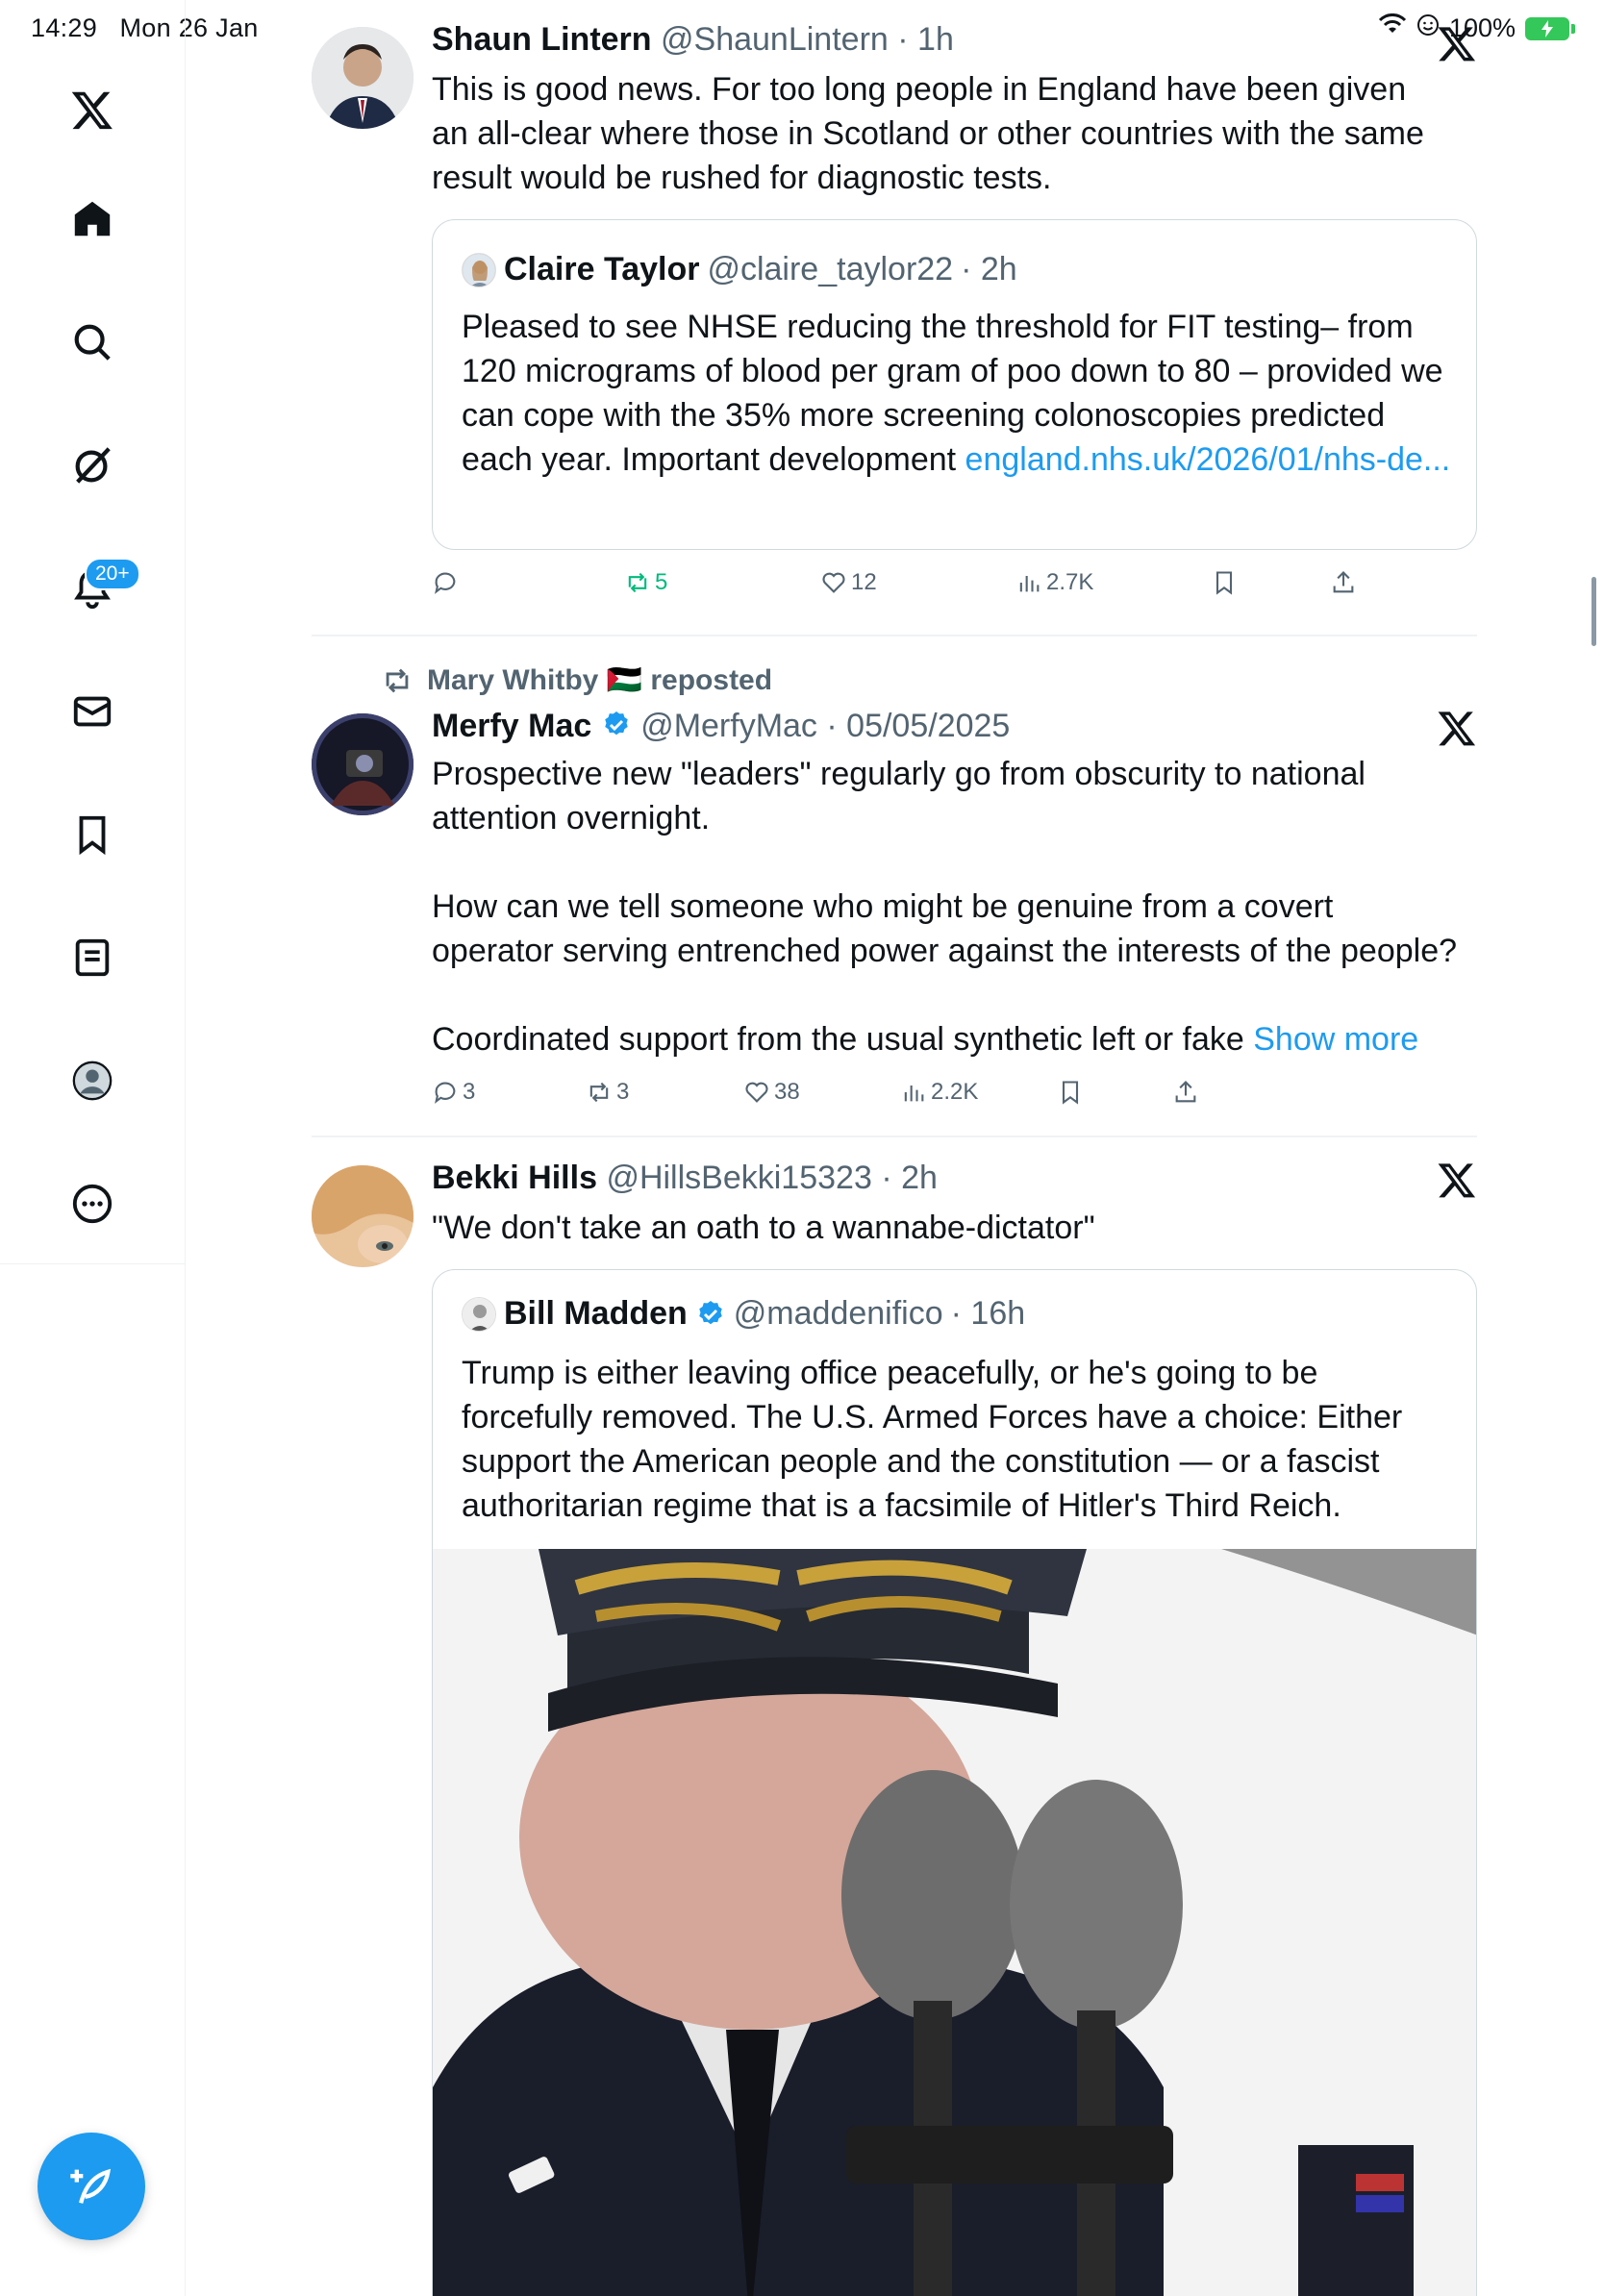  I want to click on tweet-header: Shaun Lintern @ShaunLintern · 1h, so click(693, 40).